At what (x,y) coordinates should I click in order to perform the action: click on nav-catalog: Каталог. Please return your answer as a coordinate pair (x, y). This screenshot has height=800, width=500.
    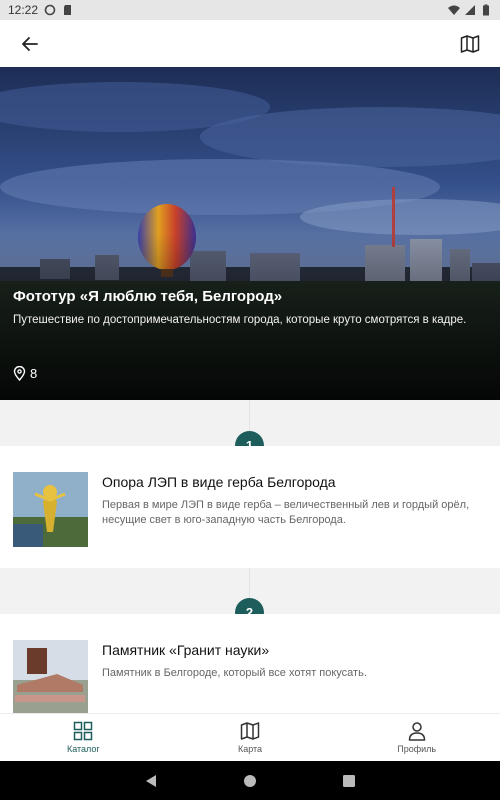
    Looking at the image, I should click on (83, 737).